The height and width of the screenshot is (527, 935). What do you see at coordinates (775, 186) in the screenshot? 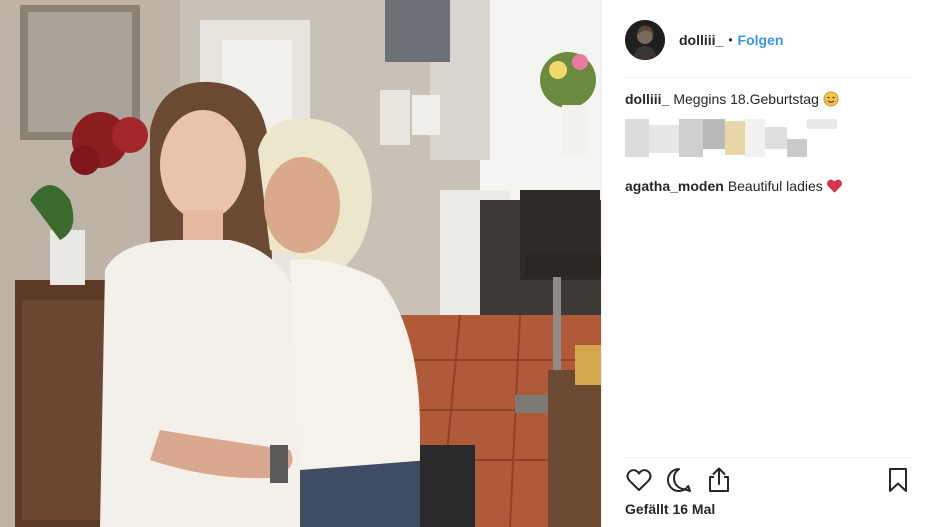
I see `comment-text: Beautiful ladies` at bounding box center [775, 186].